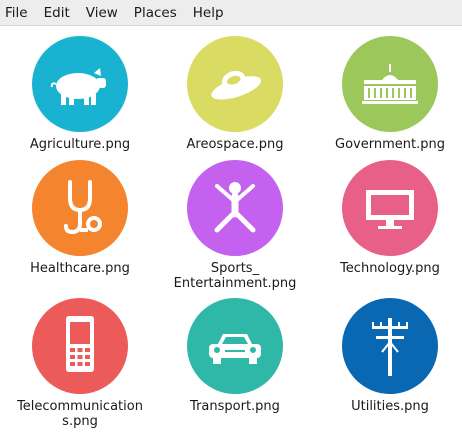 This screenshot has height=438, width=462. What do you see at coordinates (390, 144) in the screenshot?
I see `file-label: Government.png` at bounding box center [390, 144].